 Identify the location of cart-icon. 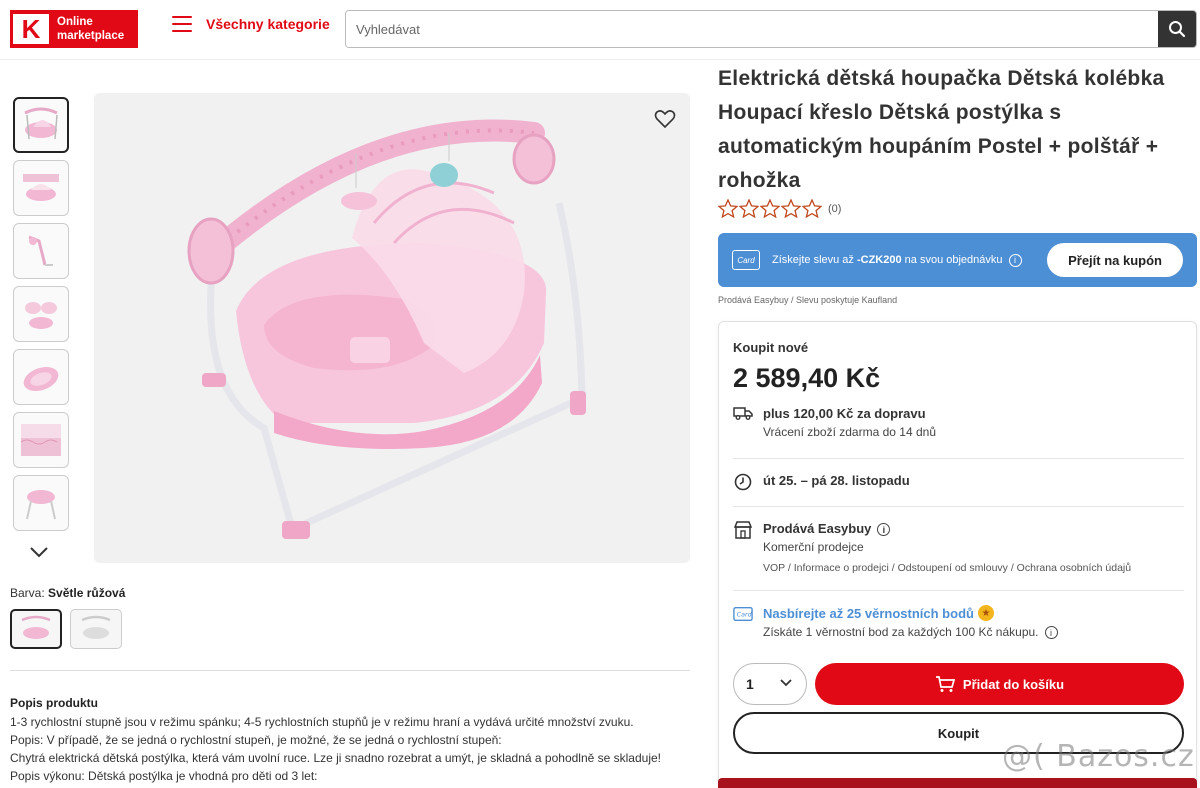
(945, 684).